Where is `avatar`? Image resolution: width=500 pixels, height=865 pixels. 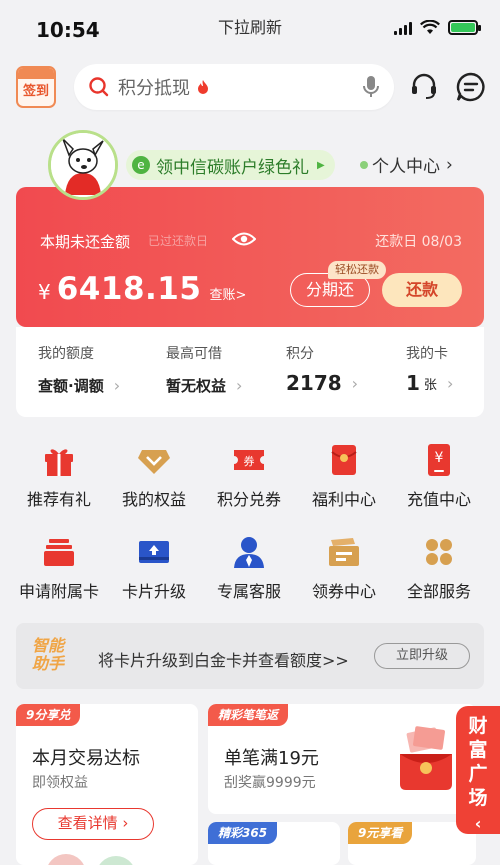 avatar is located at coordinates (83, 165).